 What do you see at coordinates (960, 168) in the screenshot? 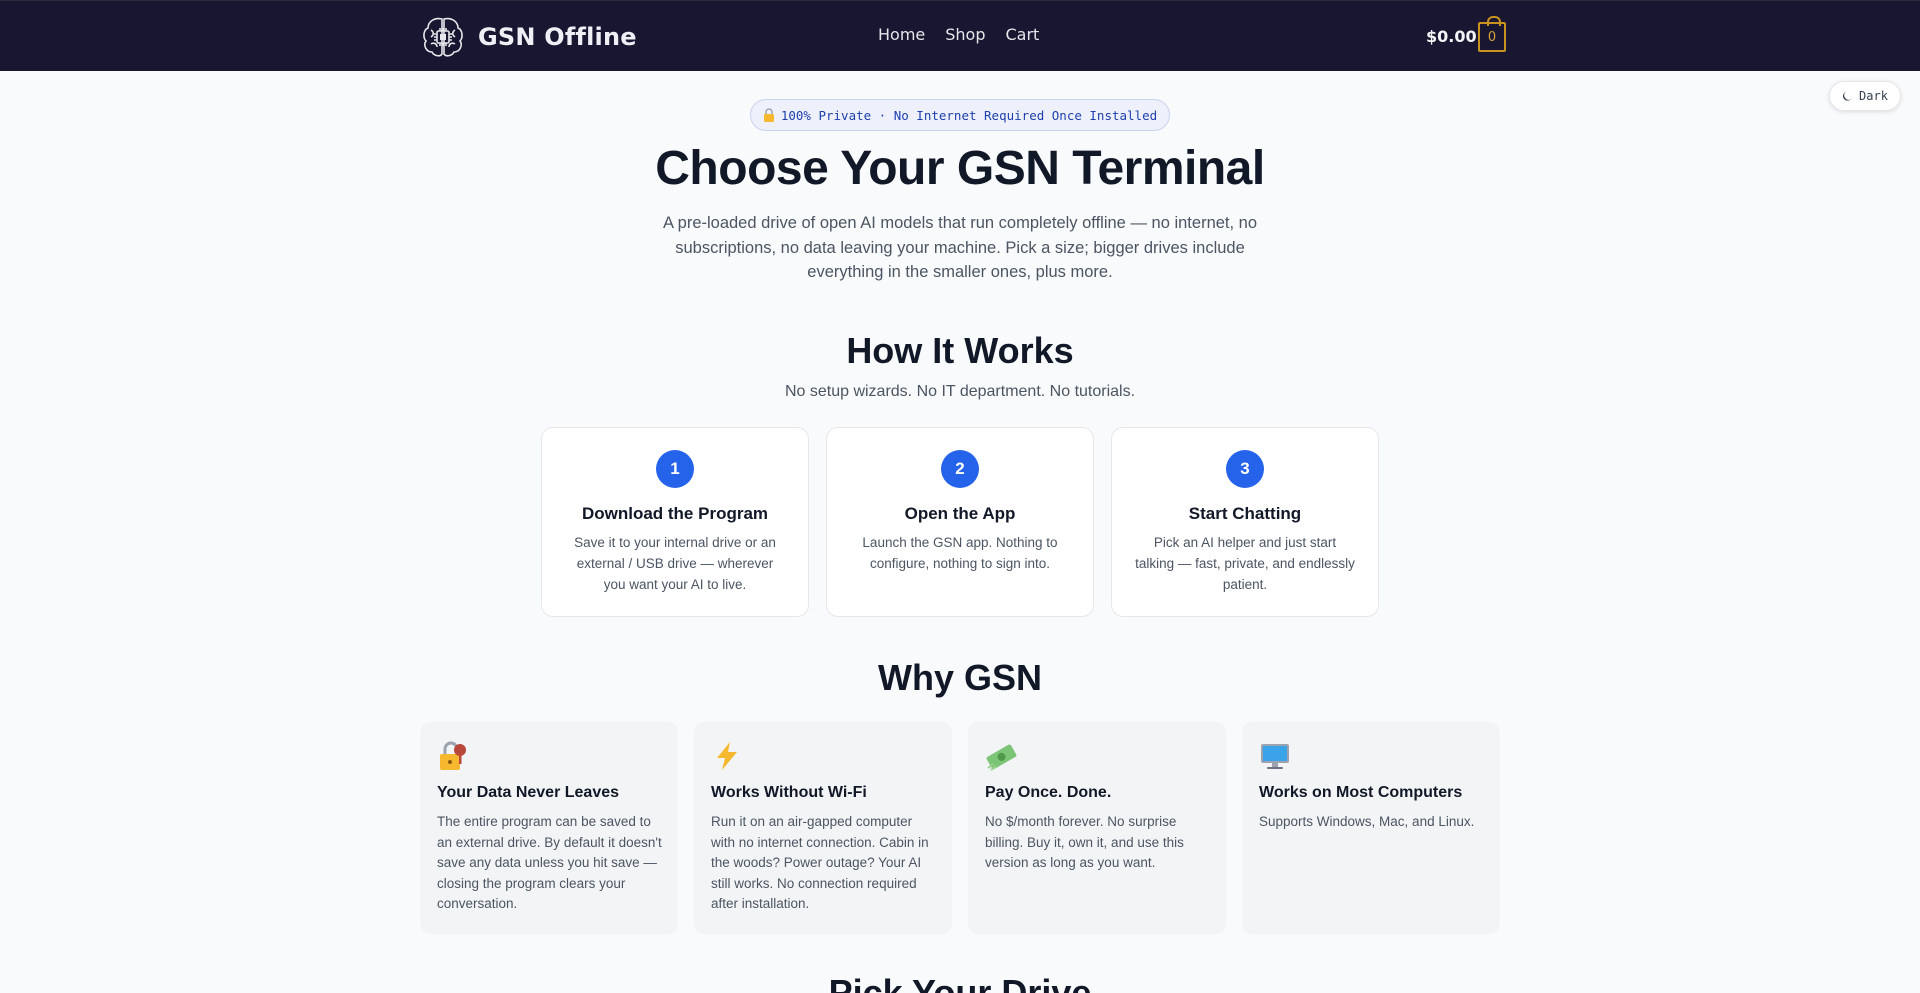
I see `hero-title: Choose Your GSN Terminal` at bounding box center [960, 168].